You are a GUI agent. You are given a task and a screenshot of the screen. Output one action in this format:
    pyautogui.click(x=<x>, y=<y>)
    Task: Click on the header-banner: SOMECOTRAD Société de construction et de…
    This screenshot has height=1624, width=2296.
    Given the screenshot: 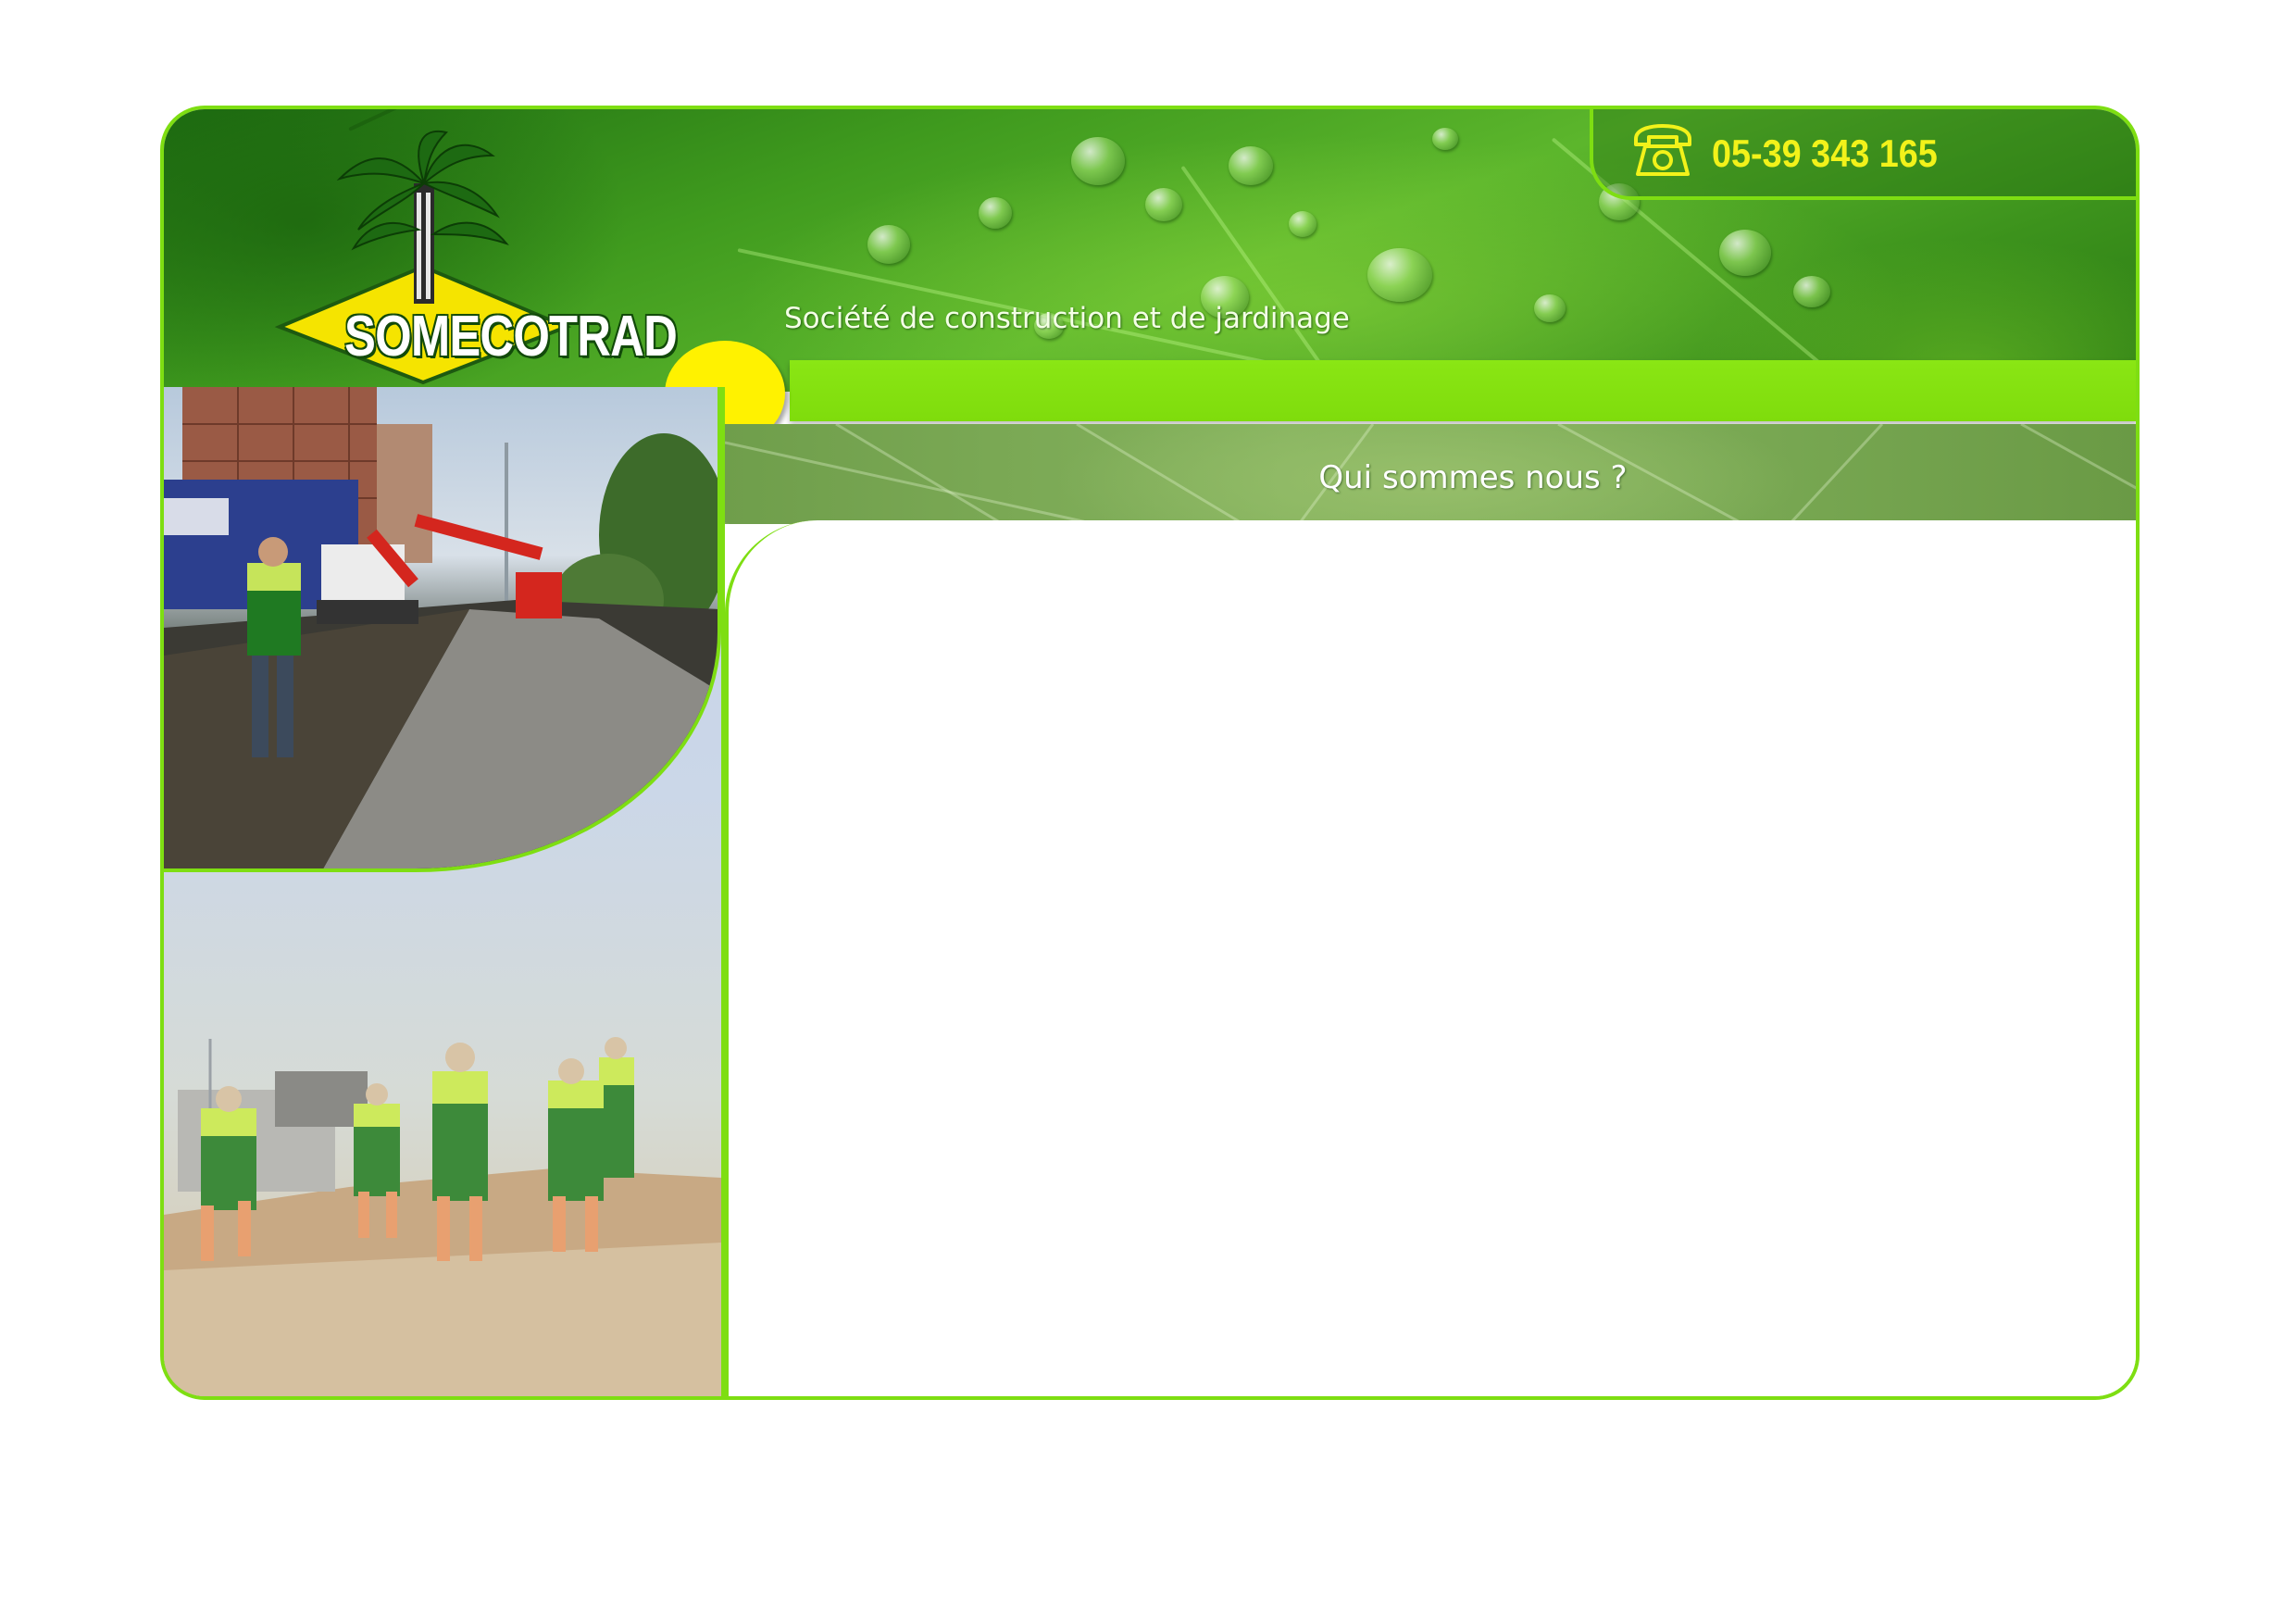 What is the action you would take?
    pyautogui.click(x=1150, y=250)
    